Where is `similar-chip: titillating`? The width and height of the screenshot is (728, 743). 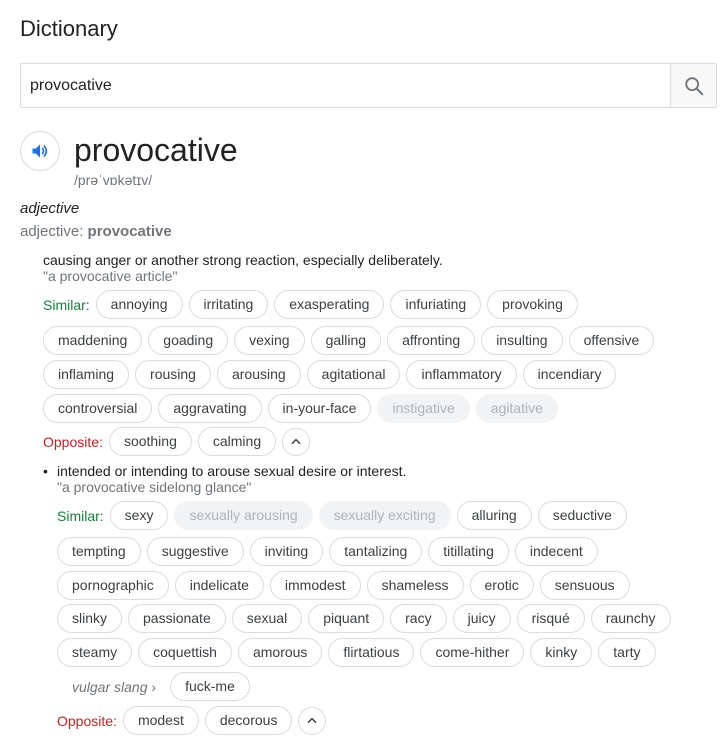 similar-chip: titillating is located at coordinates (468, 551).